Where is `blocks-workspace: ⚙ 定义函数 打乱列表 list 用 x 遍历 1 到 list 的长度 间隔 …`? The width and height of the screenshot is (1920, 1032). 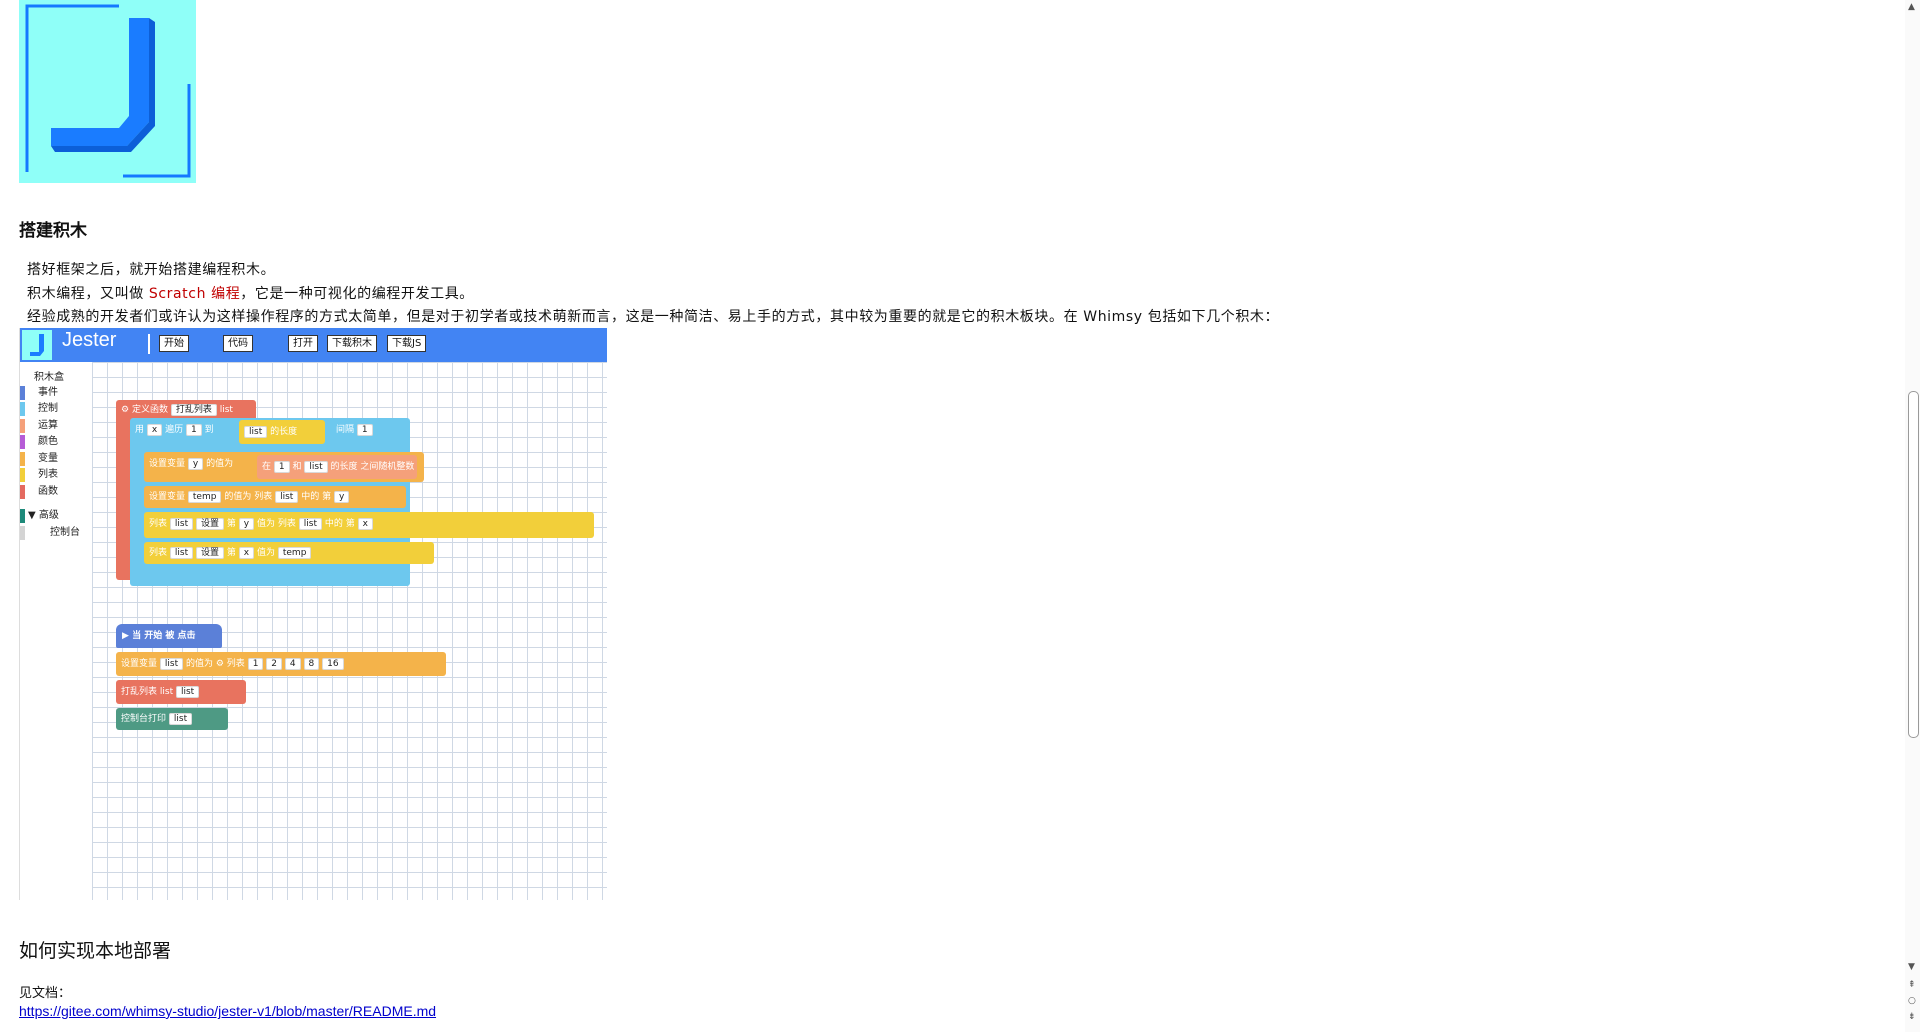 blocks-workspace: ⚙ 定义函数 打乱列表 list 用 x 遍历 1 到 list 的长度 间隔 … is located at coordinates (349, 631).